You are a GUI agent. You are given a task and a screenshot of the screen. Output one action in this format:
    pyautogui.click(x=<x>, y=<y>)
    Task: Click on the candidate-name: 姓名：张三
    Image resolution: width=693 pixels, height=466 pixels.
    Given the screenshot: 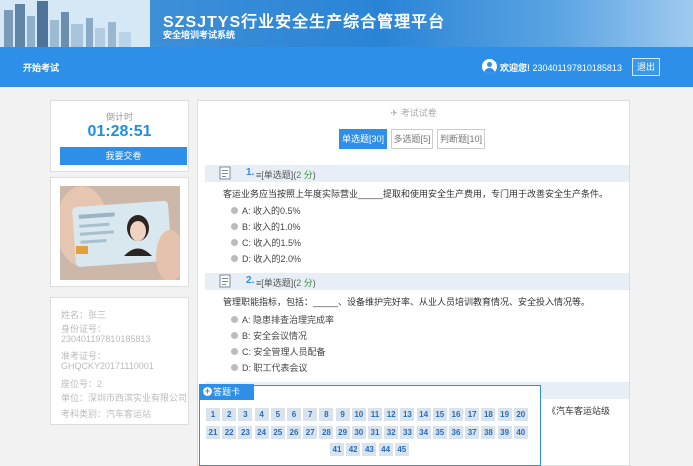 What is the action you would take?
    pyautogui.click(x=84, y=315)
    